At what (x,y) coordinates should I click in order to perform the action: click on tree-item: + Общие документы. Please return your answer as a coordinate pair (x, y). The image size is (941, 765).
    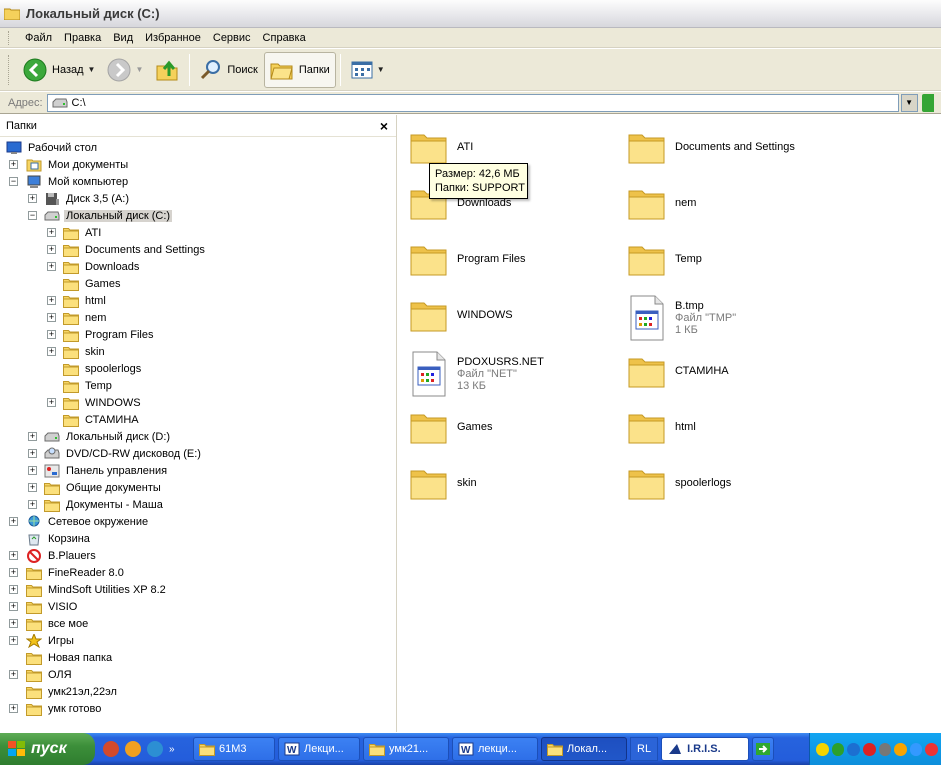
    Looking at the image, I should click on (95, 487).